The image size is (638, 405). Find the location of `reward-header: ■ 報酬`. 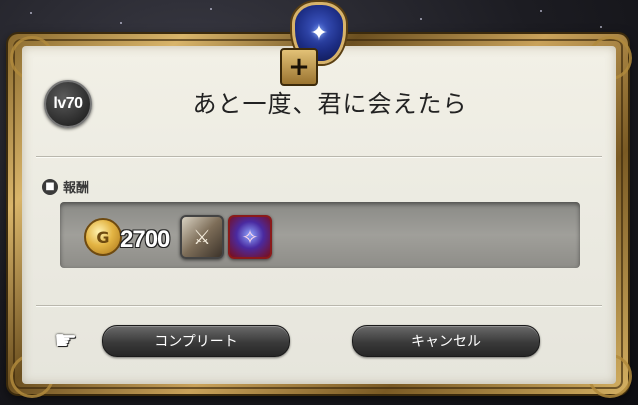

reward-header: ■ 報酬 is located at coordinates (65, 186).